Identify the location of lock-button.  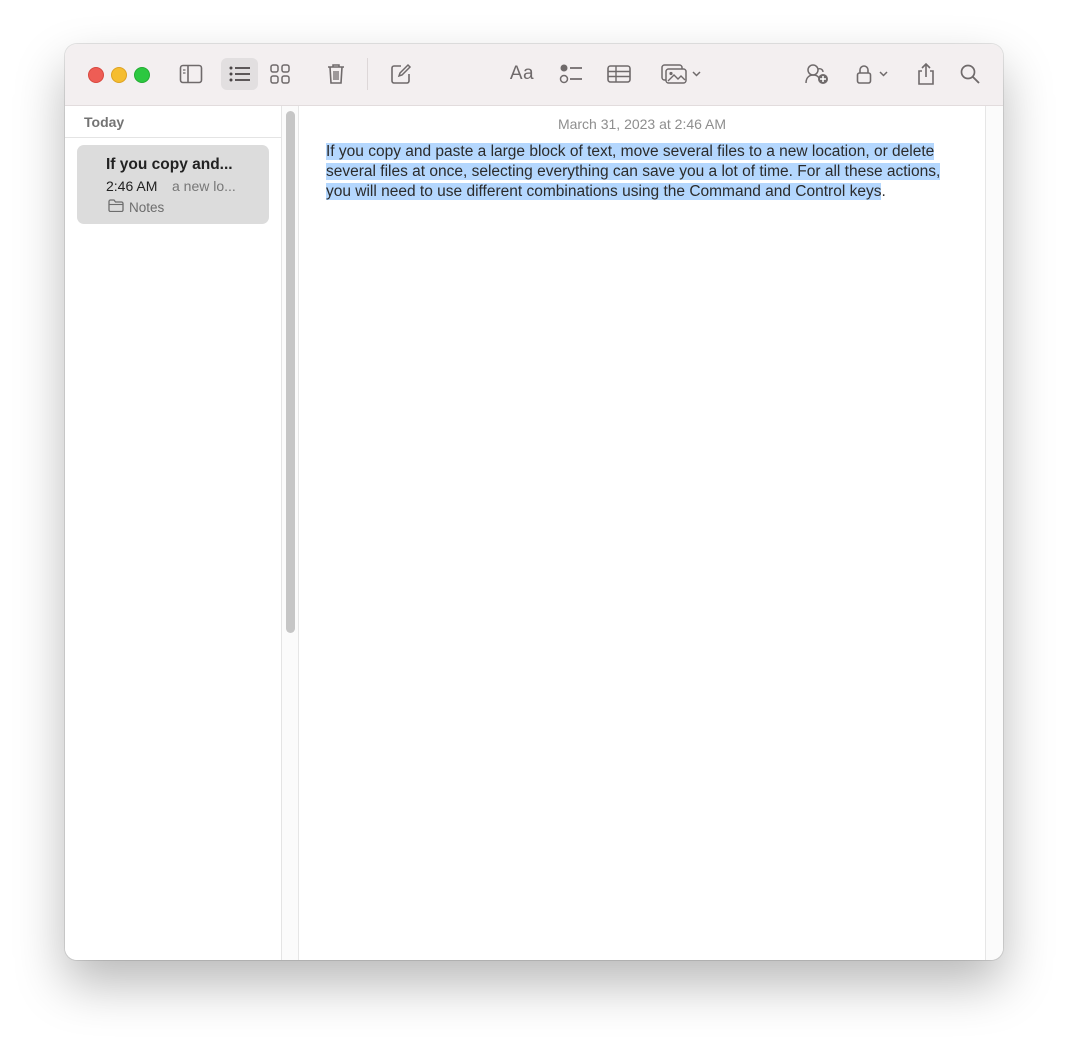
(872, 74).